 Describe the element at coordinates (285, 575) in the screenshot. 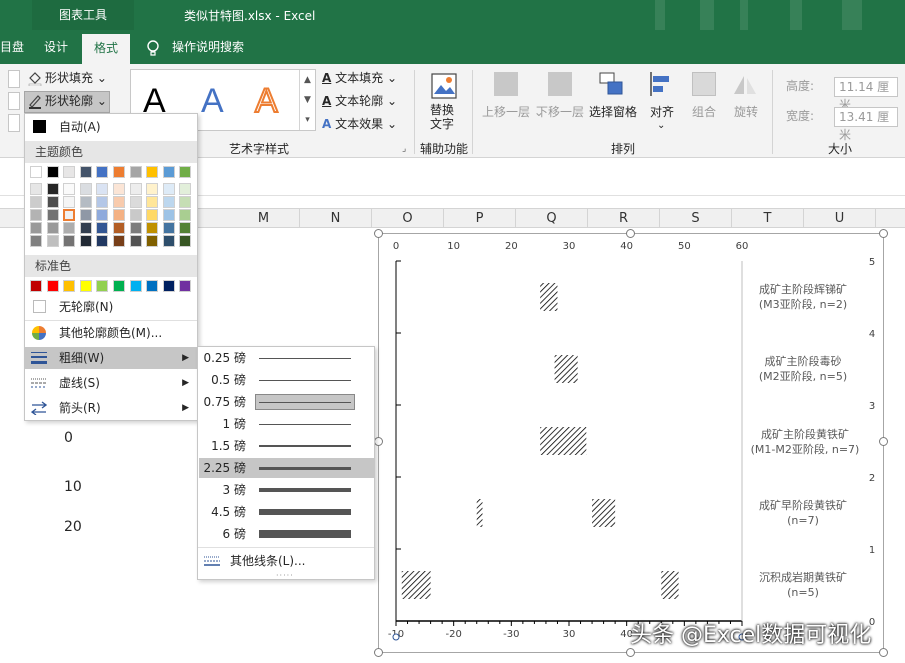

I see `resize-grip-icon: ·····` at that location.